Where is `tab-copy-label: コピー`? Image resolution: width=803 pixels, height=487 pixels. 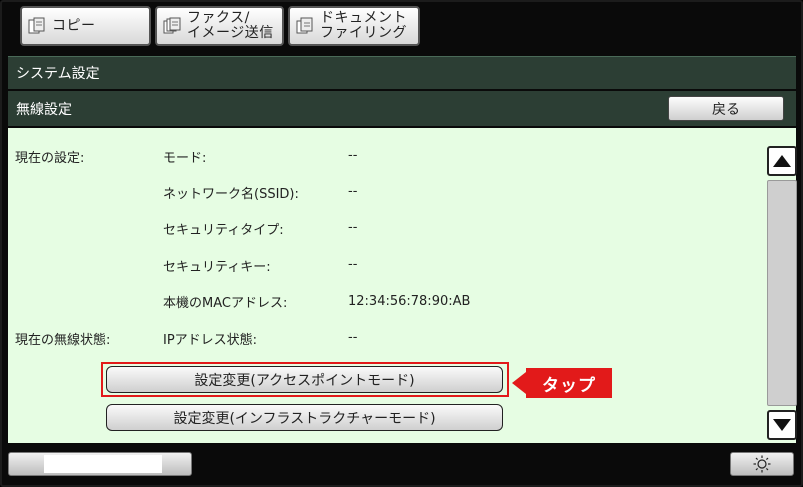 tab-copy-label: コピー is located at coordinates (74, 25).